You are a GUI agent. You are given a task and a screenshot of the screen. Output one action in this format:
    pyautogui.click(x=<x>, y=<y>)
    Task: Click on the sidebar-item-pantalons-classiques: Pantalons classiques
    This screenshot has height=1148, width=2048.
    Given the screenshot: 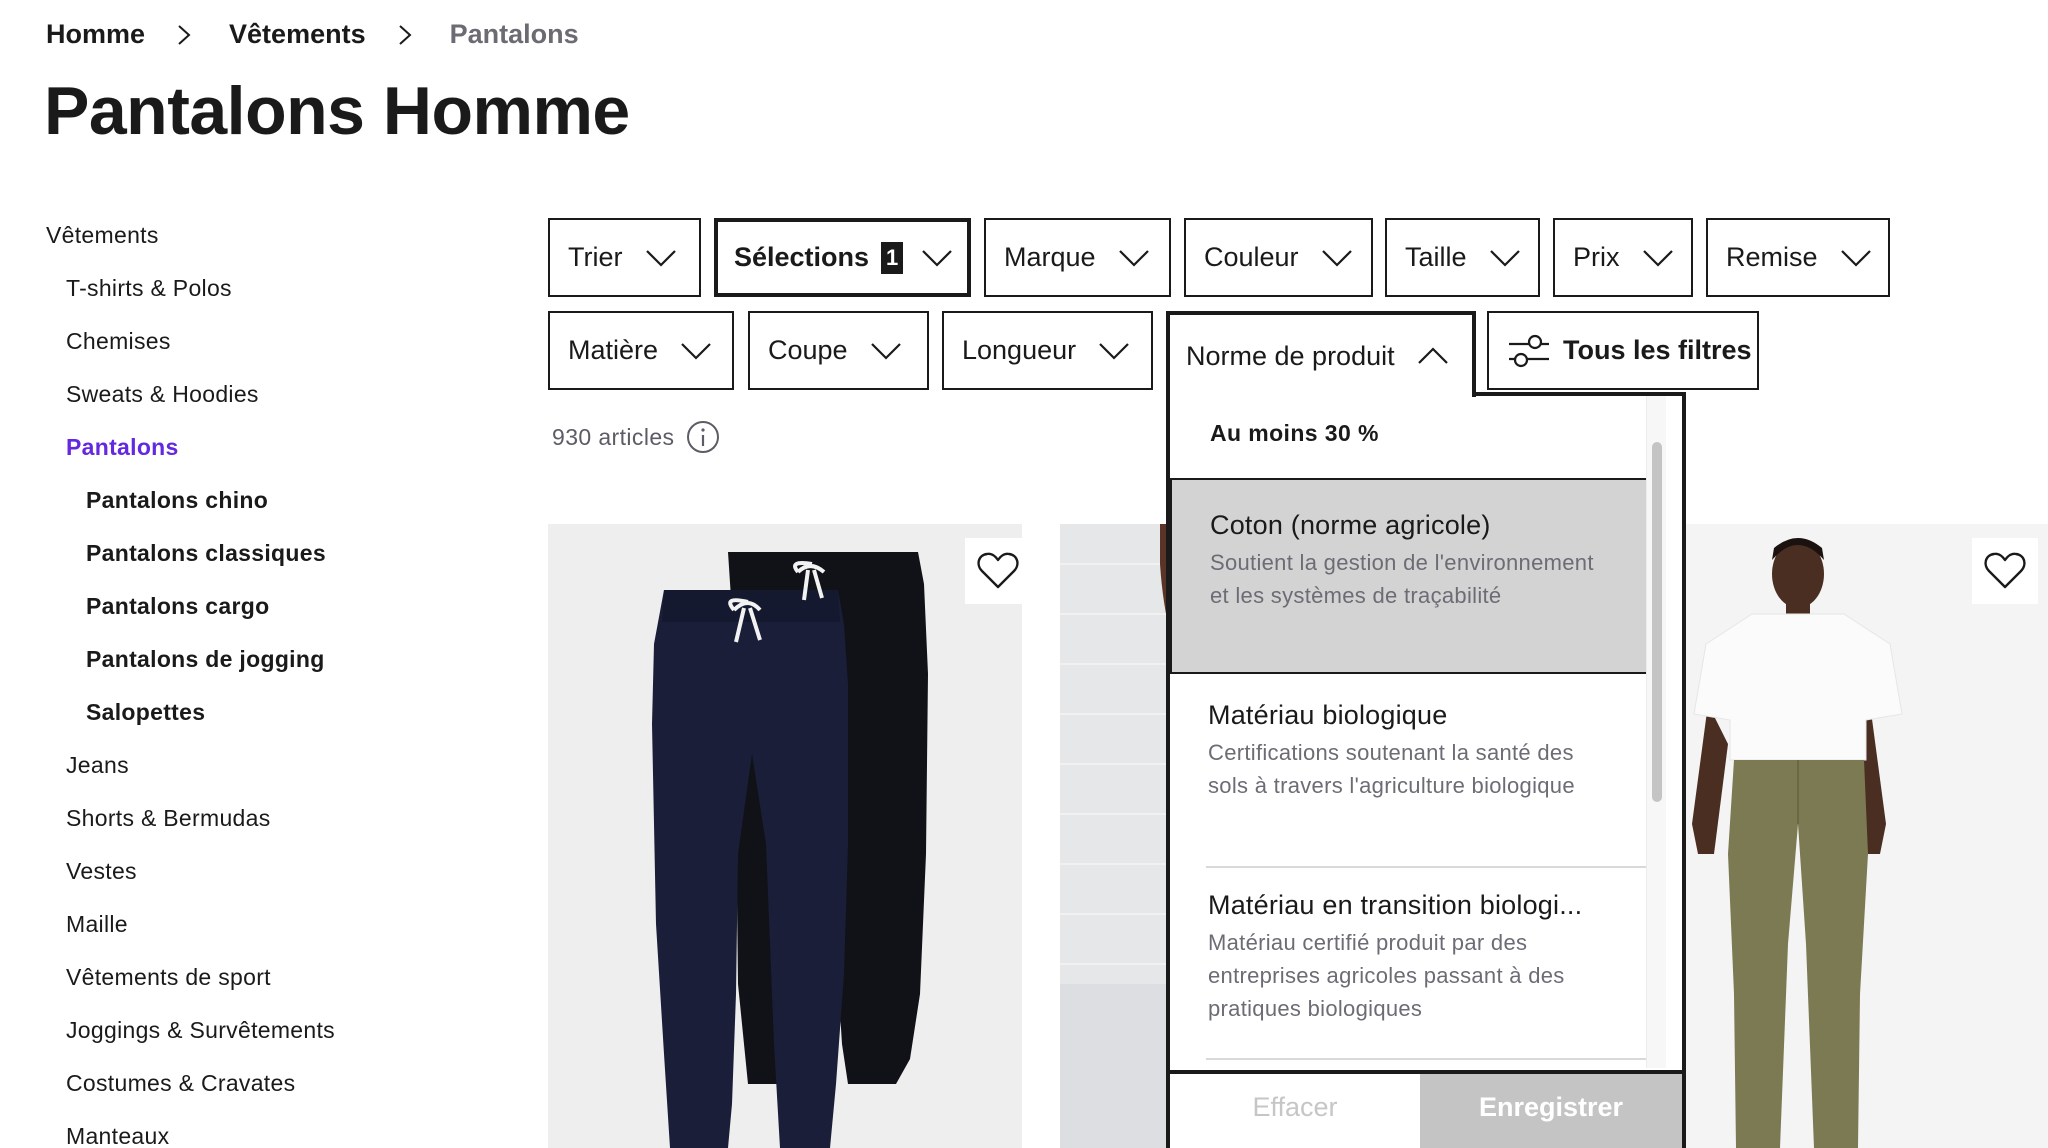 What is the action you would take?
    pyautogui.click(x=206, y=553)
    